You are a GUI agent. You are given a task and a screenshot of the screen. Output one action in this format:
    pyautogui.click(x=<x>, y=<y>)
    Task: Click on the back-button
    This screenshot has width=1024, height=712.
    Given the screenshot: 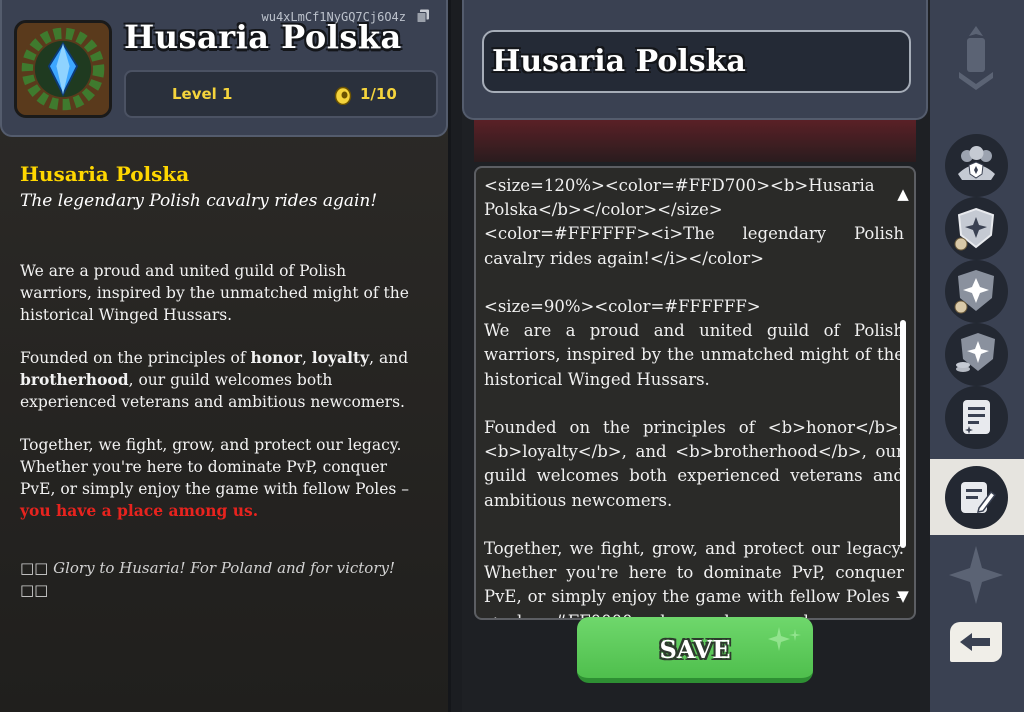 What is the action you would take?
    pyautogui.click(x=976, y=642)
    